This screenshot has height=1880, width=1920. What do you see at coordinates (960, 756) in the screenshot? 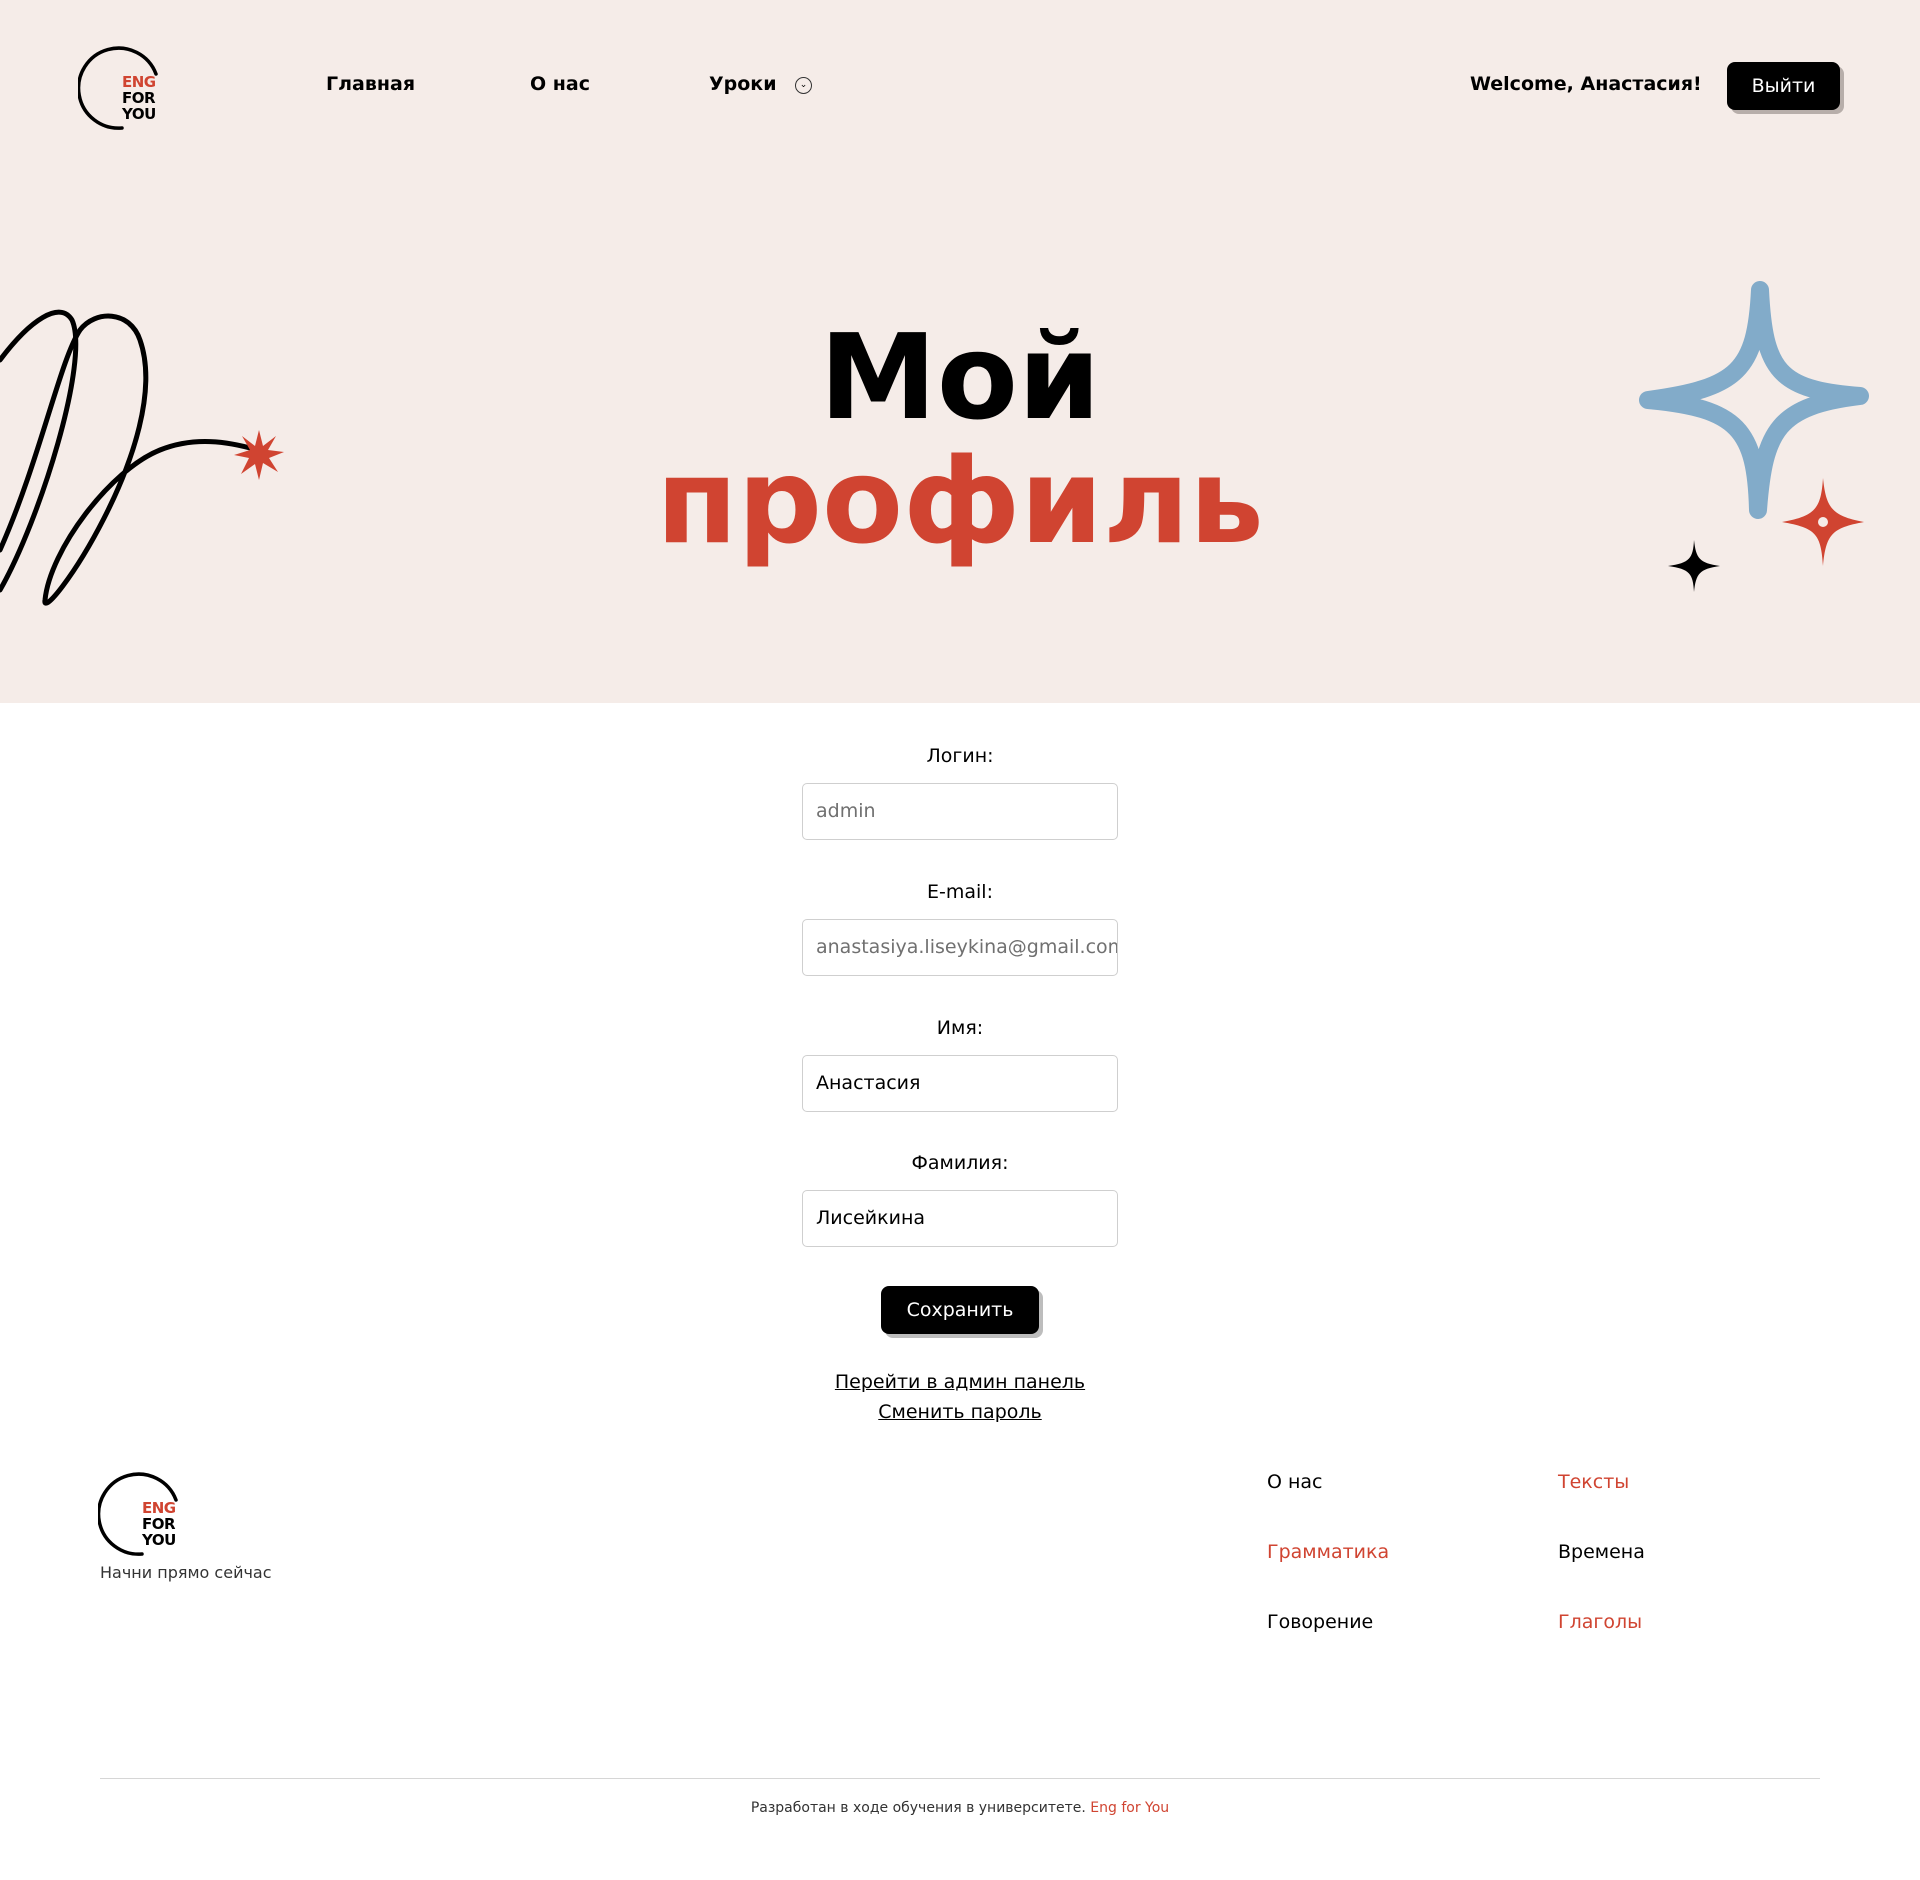
I see `login-label: Логин:` at bounding box center [960, 756].